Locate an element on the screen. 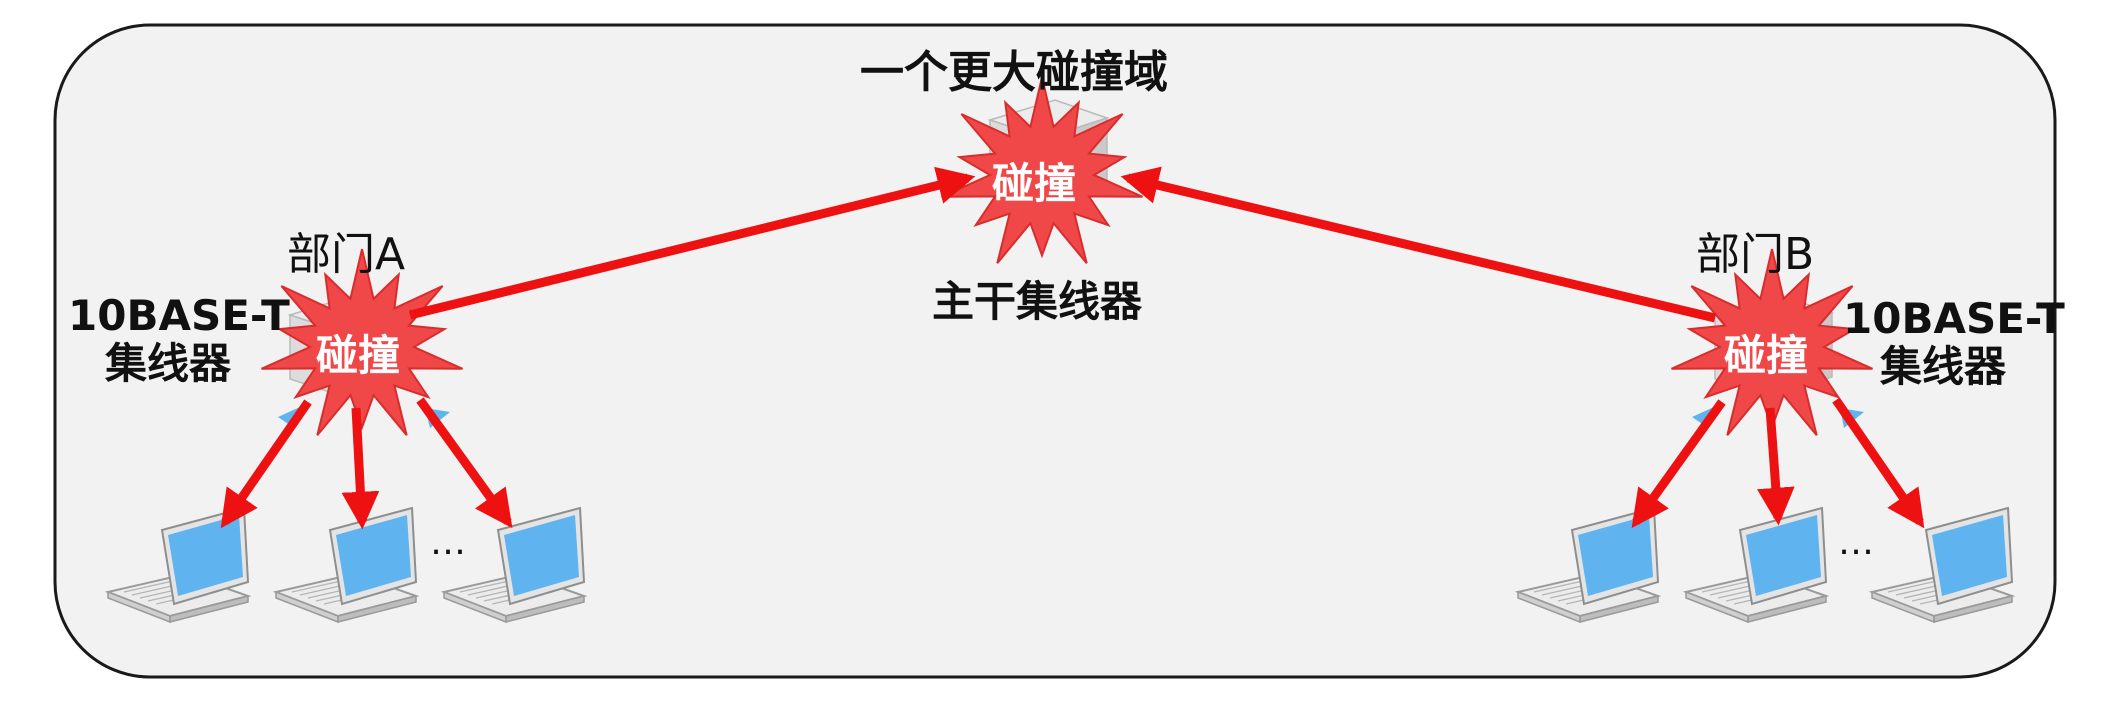 Image resolution: width=2110 pixels, height=702 pixels. dept-a-label: 部门A is located at coordinates (346, 254).